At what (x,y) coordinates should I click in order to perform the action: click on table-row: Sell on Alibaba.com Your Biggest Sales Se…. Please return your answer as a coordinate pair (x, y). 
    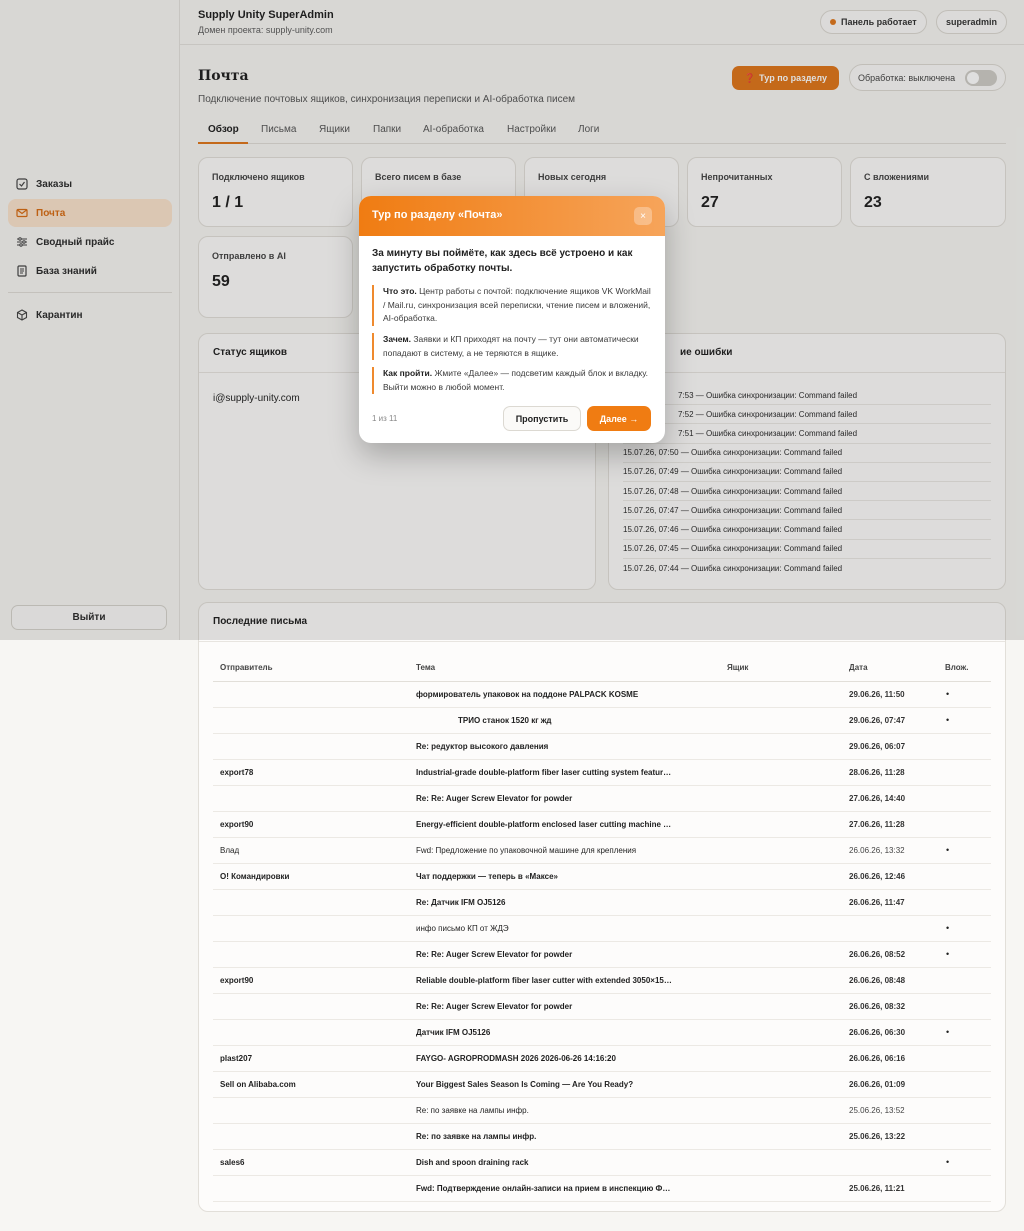
    Looking at the image, I should click on (602, 1084).